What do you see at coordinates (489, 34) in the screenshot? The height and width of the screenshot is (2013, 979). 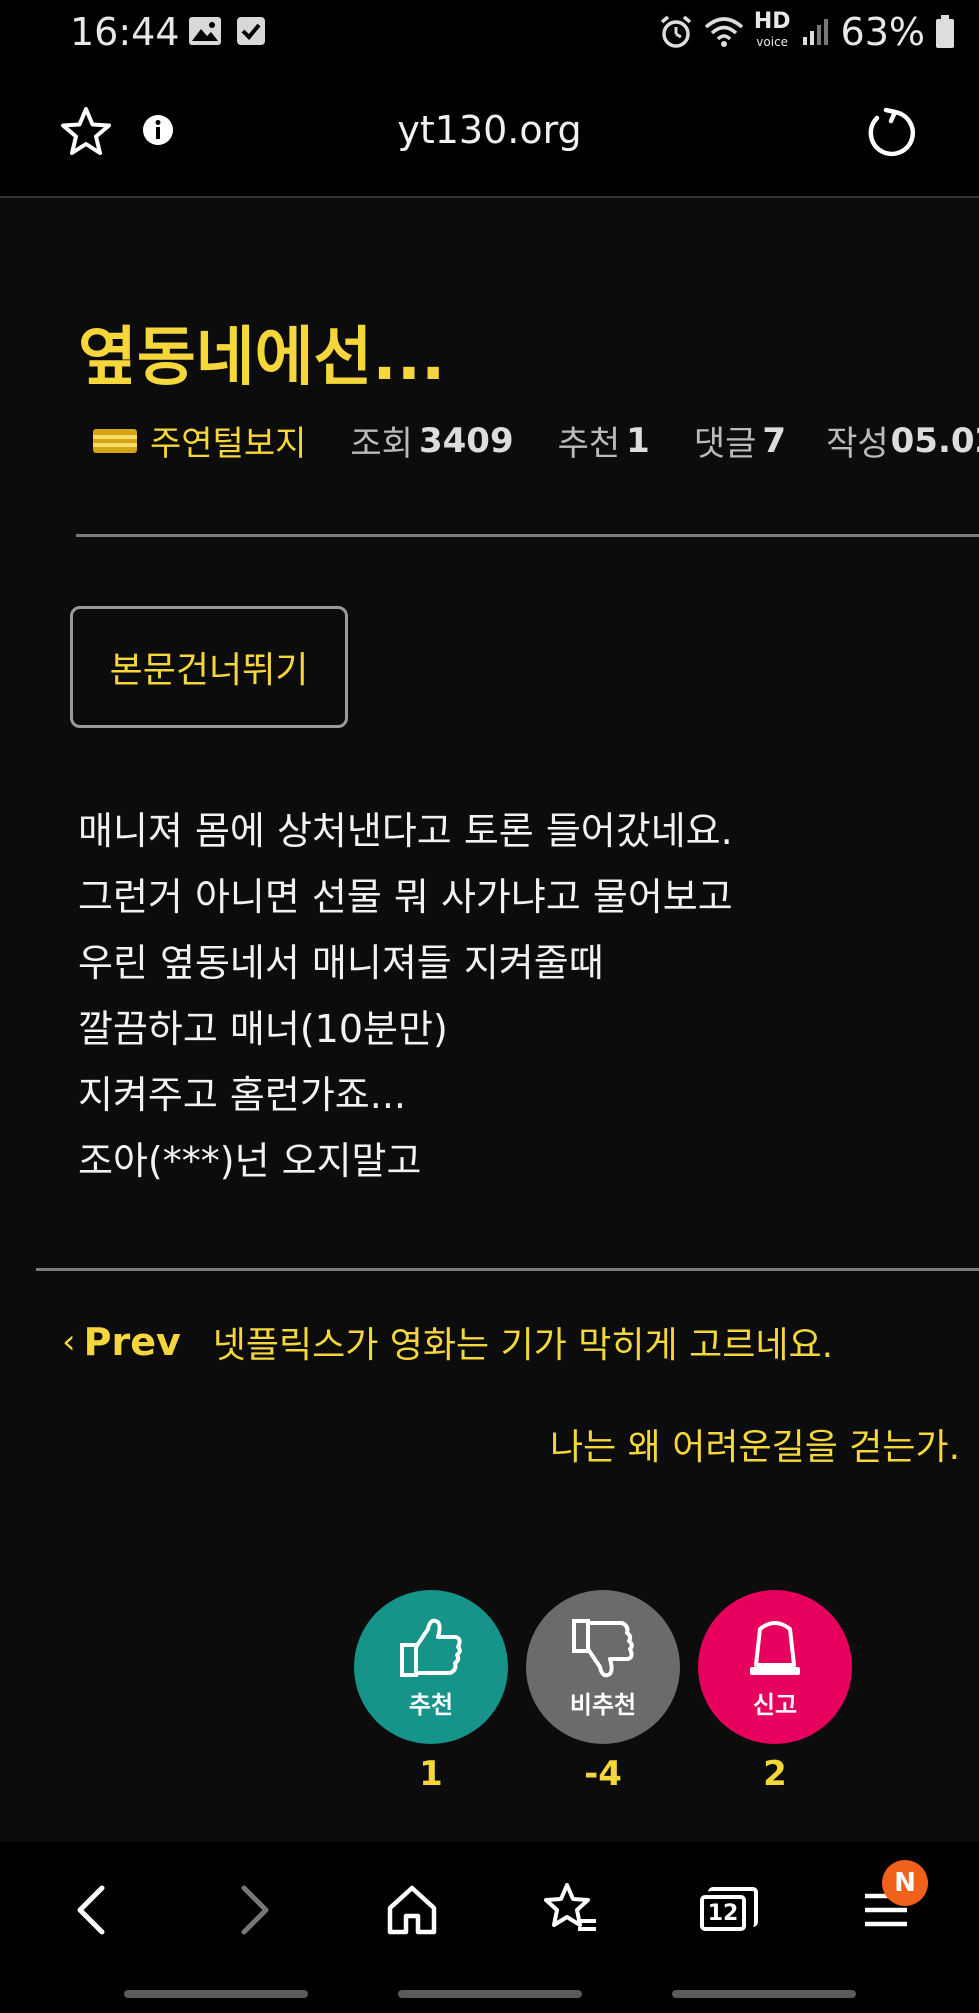 I see `status-bar: 16:44 HD voice 63%` at bounding box center [489, 34].